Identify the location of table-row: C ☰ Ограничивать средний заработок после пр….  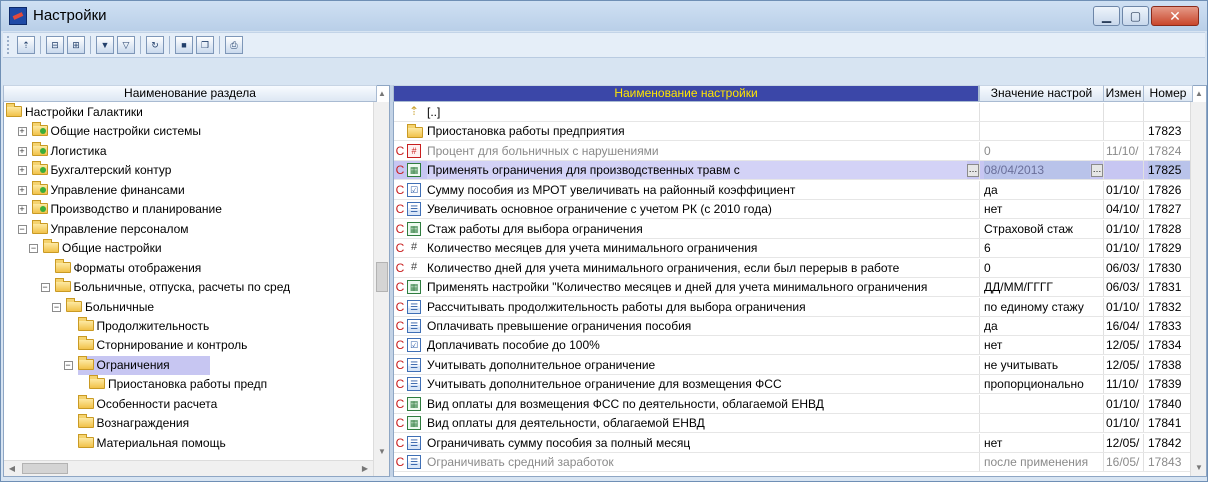
(792, 463).